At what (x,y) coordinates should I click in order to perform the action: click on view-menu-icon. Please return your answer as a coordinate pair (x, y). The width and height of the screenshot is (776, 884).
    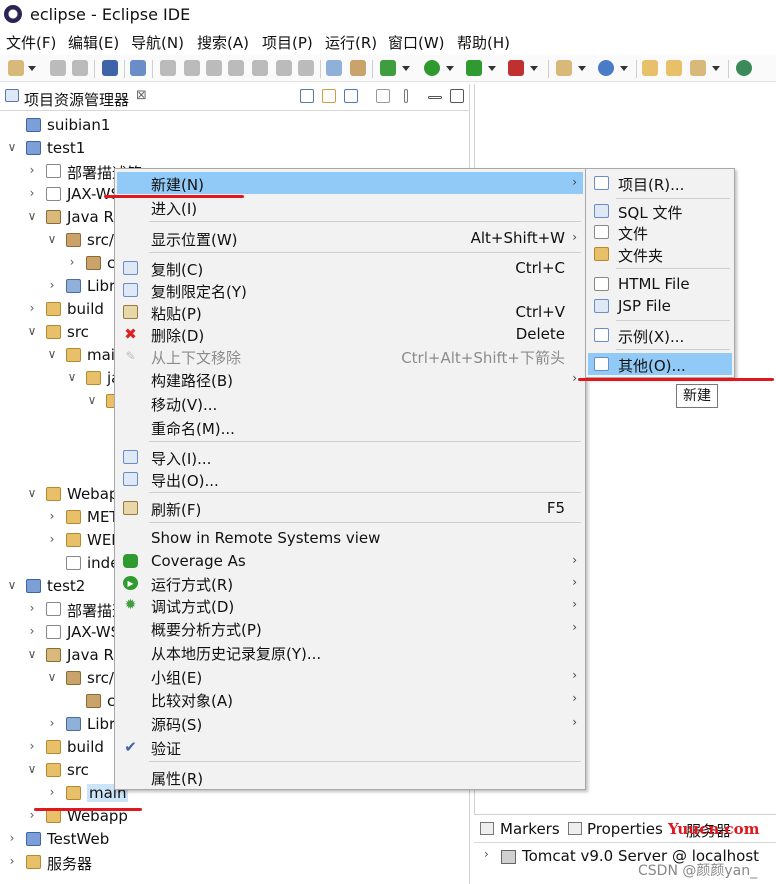
    Looking at the image, I should click on (383, 96).